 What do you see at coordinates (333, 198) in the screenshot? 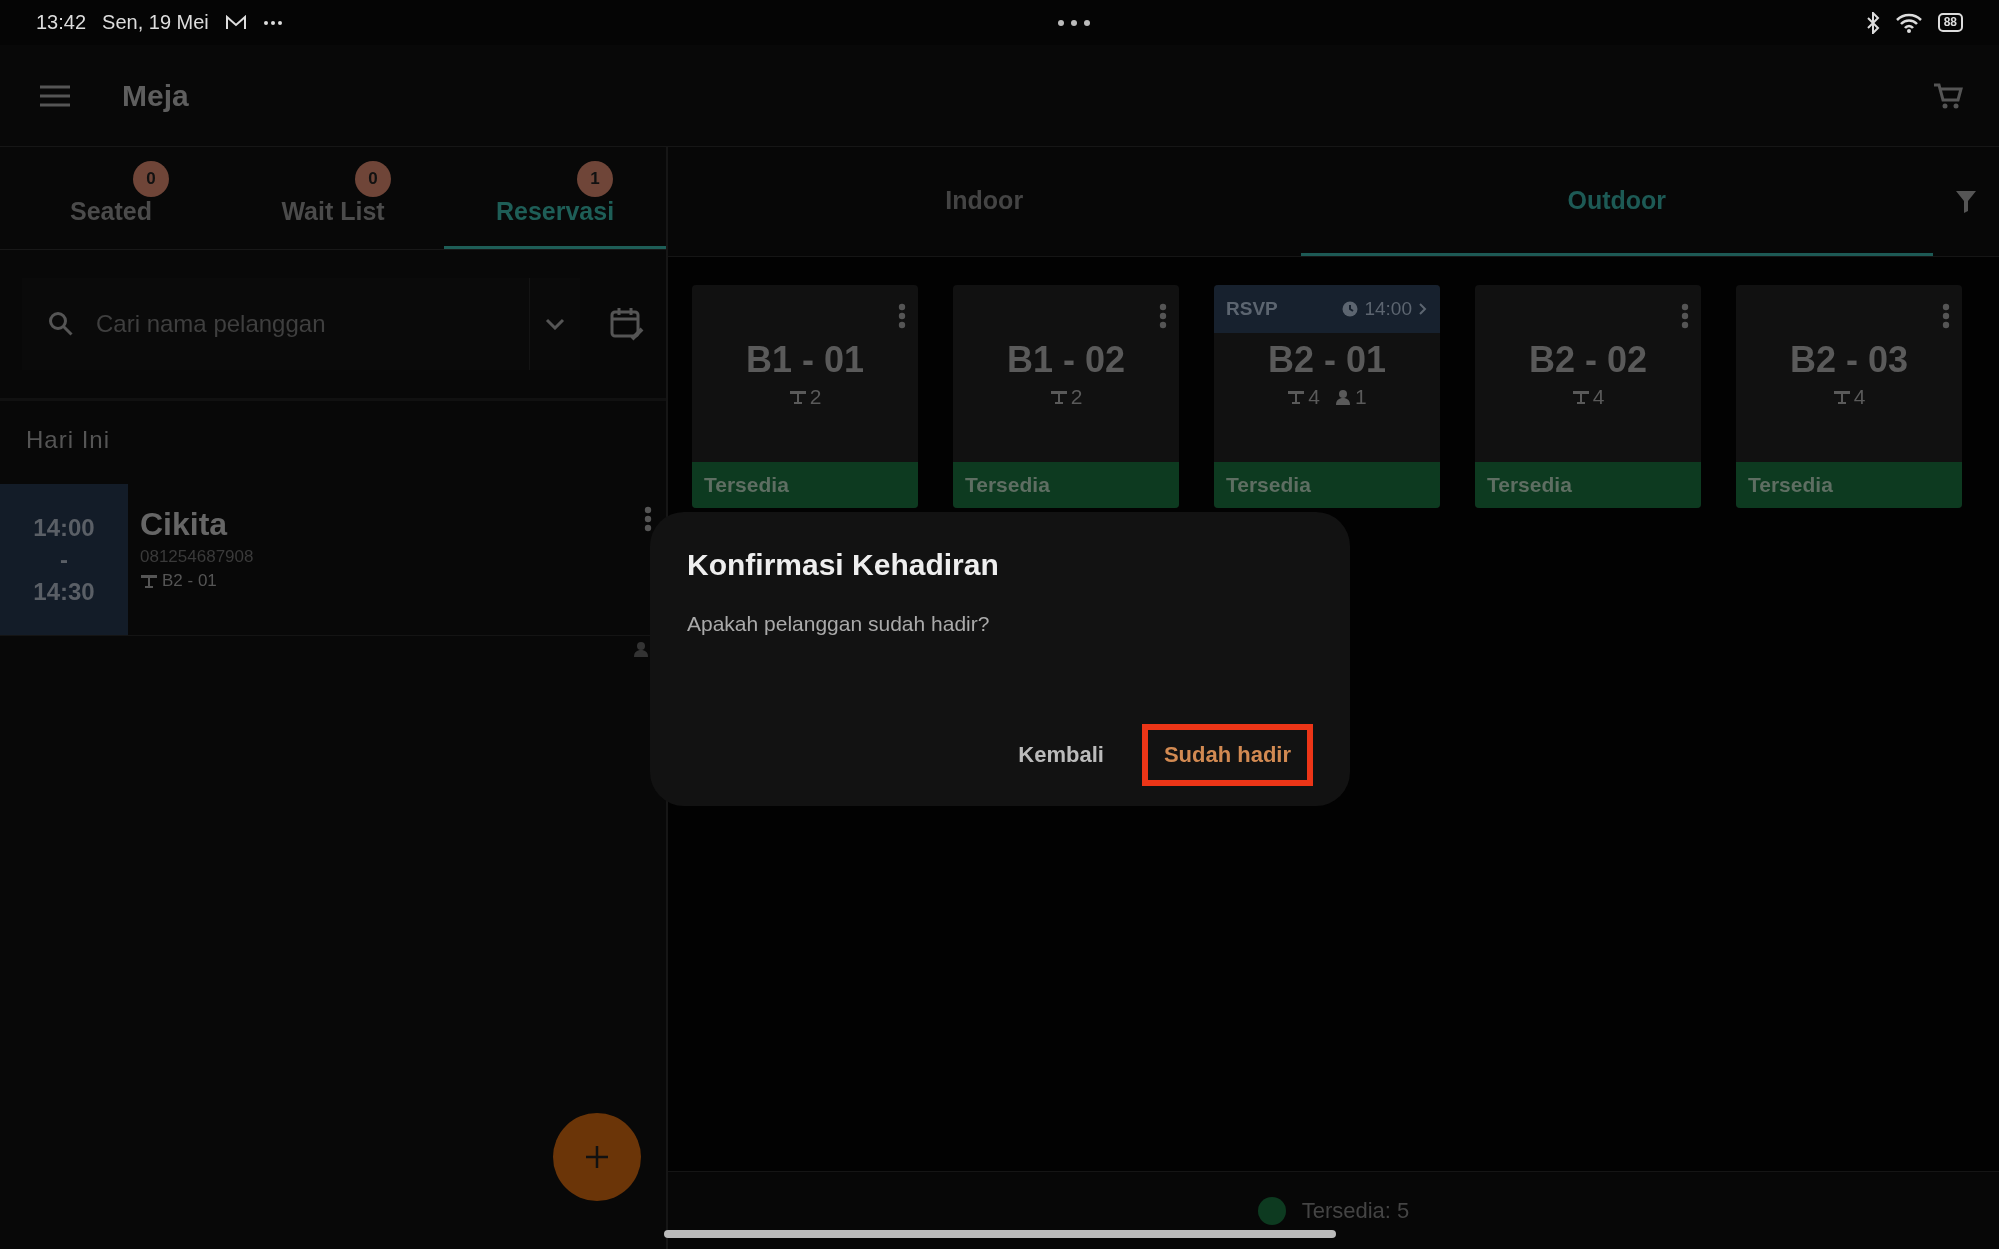
I see `list-tab: Wait List 0` at bounding box center [333, 198].